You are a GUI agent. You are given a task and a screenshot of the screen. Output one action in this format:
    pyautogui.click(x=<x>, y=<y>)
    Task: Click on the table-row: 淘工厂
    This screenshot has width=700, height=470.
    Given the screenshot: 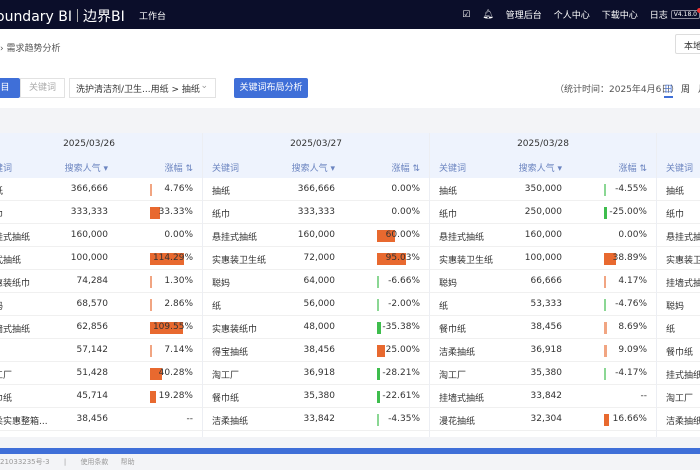 What is the action you would take?
    pyautogui.click(x=678, y=396)
    